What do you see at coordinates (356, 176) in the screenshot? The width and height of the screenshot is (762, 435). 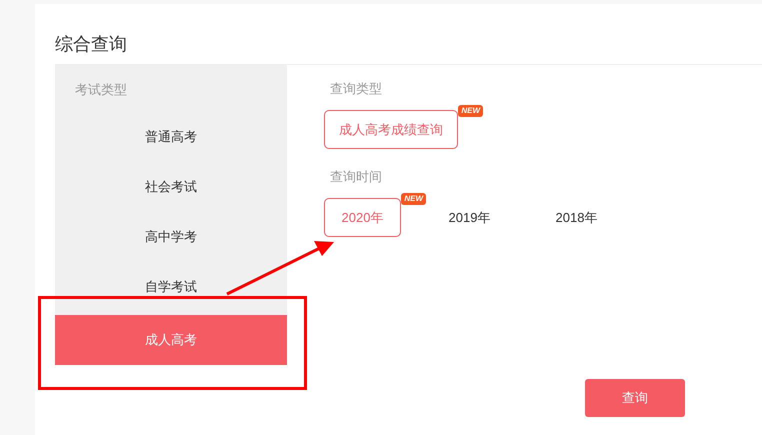 I see `section-heading: 查询时间` at bounding box center [356, 176].